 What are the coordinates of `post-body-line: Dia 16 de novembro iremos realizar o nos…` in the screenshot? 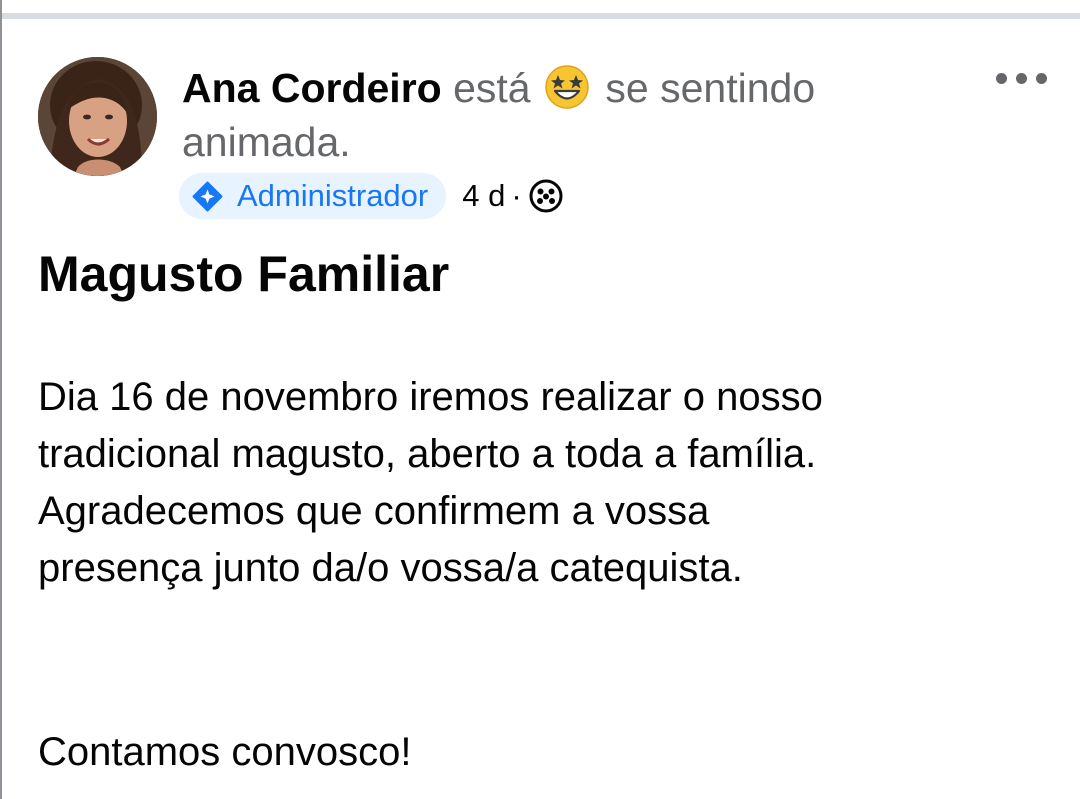 It's located at (430, 397).